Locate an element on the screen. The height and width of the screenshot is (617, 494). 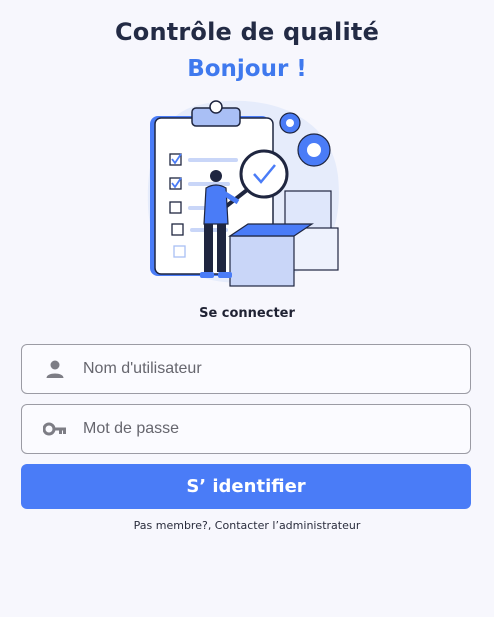
password-field is located at coordinates (246, 429).